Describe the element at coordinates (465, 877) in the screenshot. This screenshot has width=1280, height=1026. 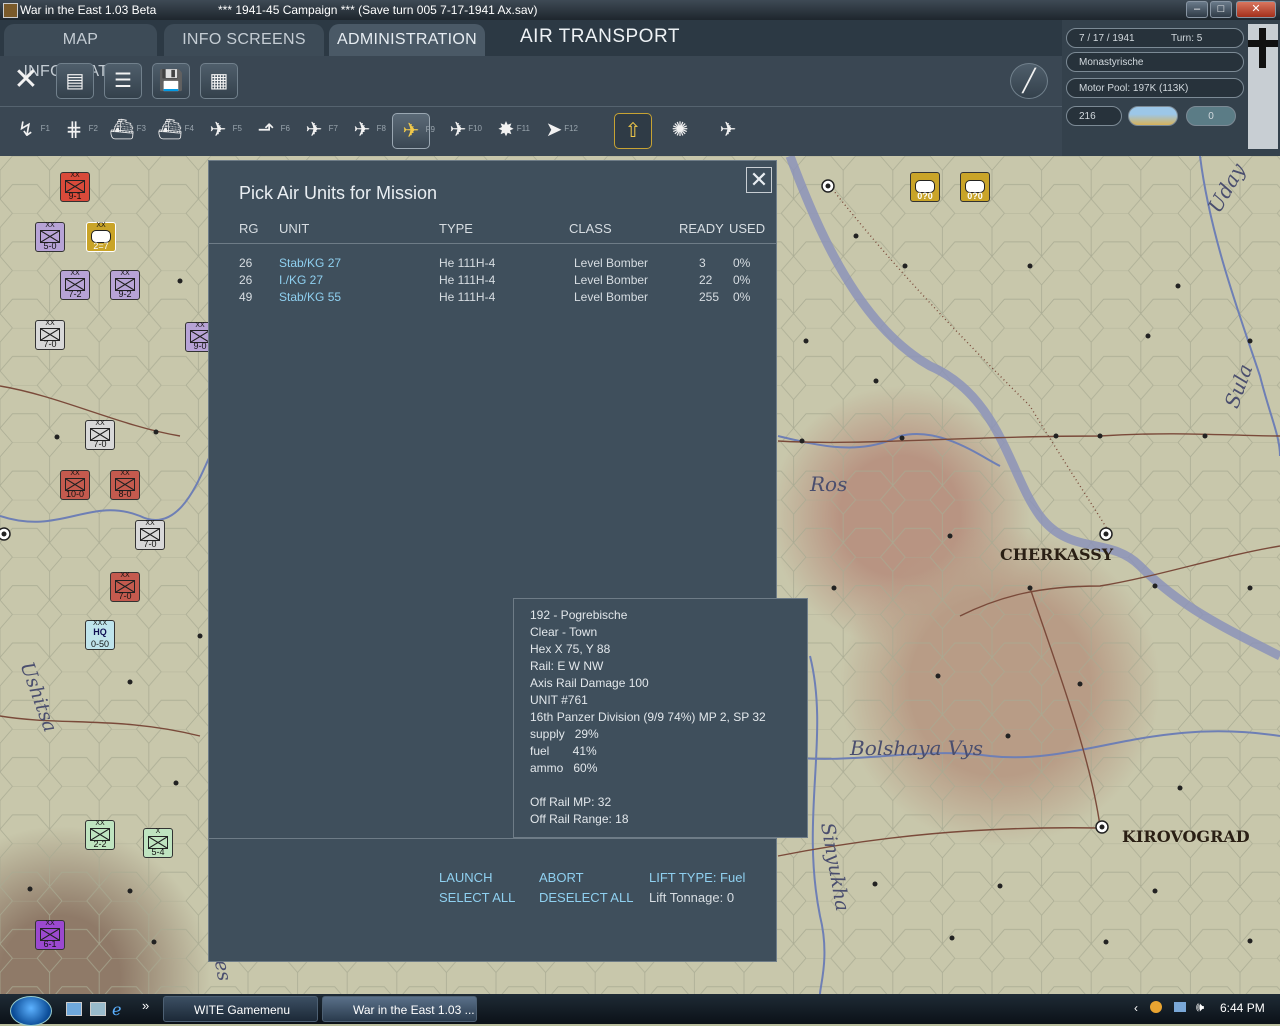
I see `launch-button: LAUNCH` at that location.